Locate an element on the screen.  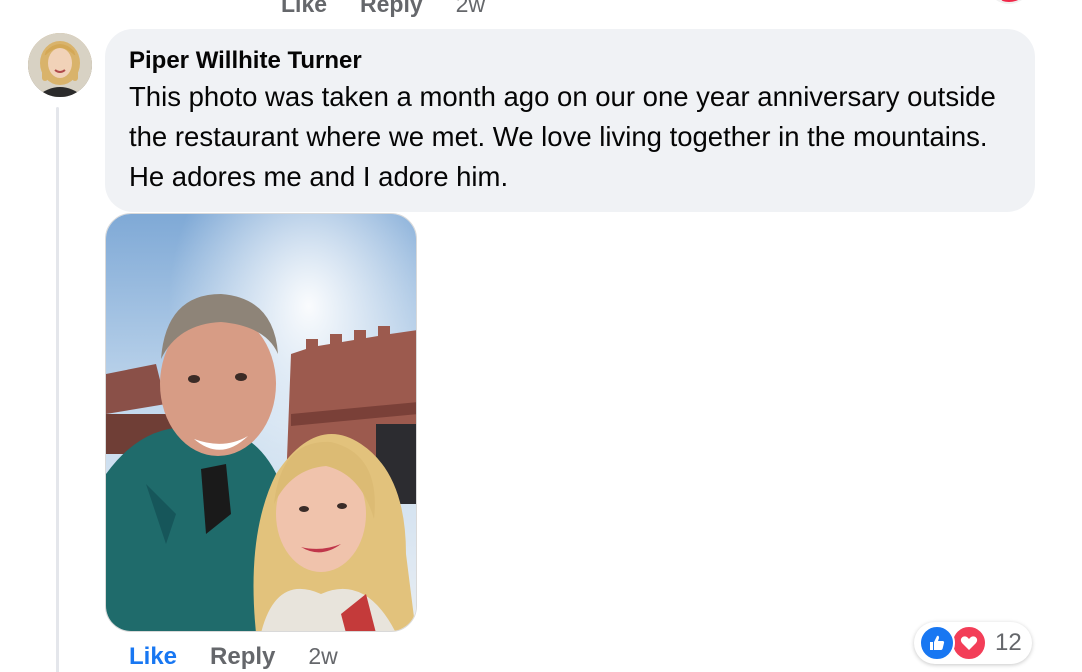
comment-timestamp: 2w is located at coordinates (322, 656).